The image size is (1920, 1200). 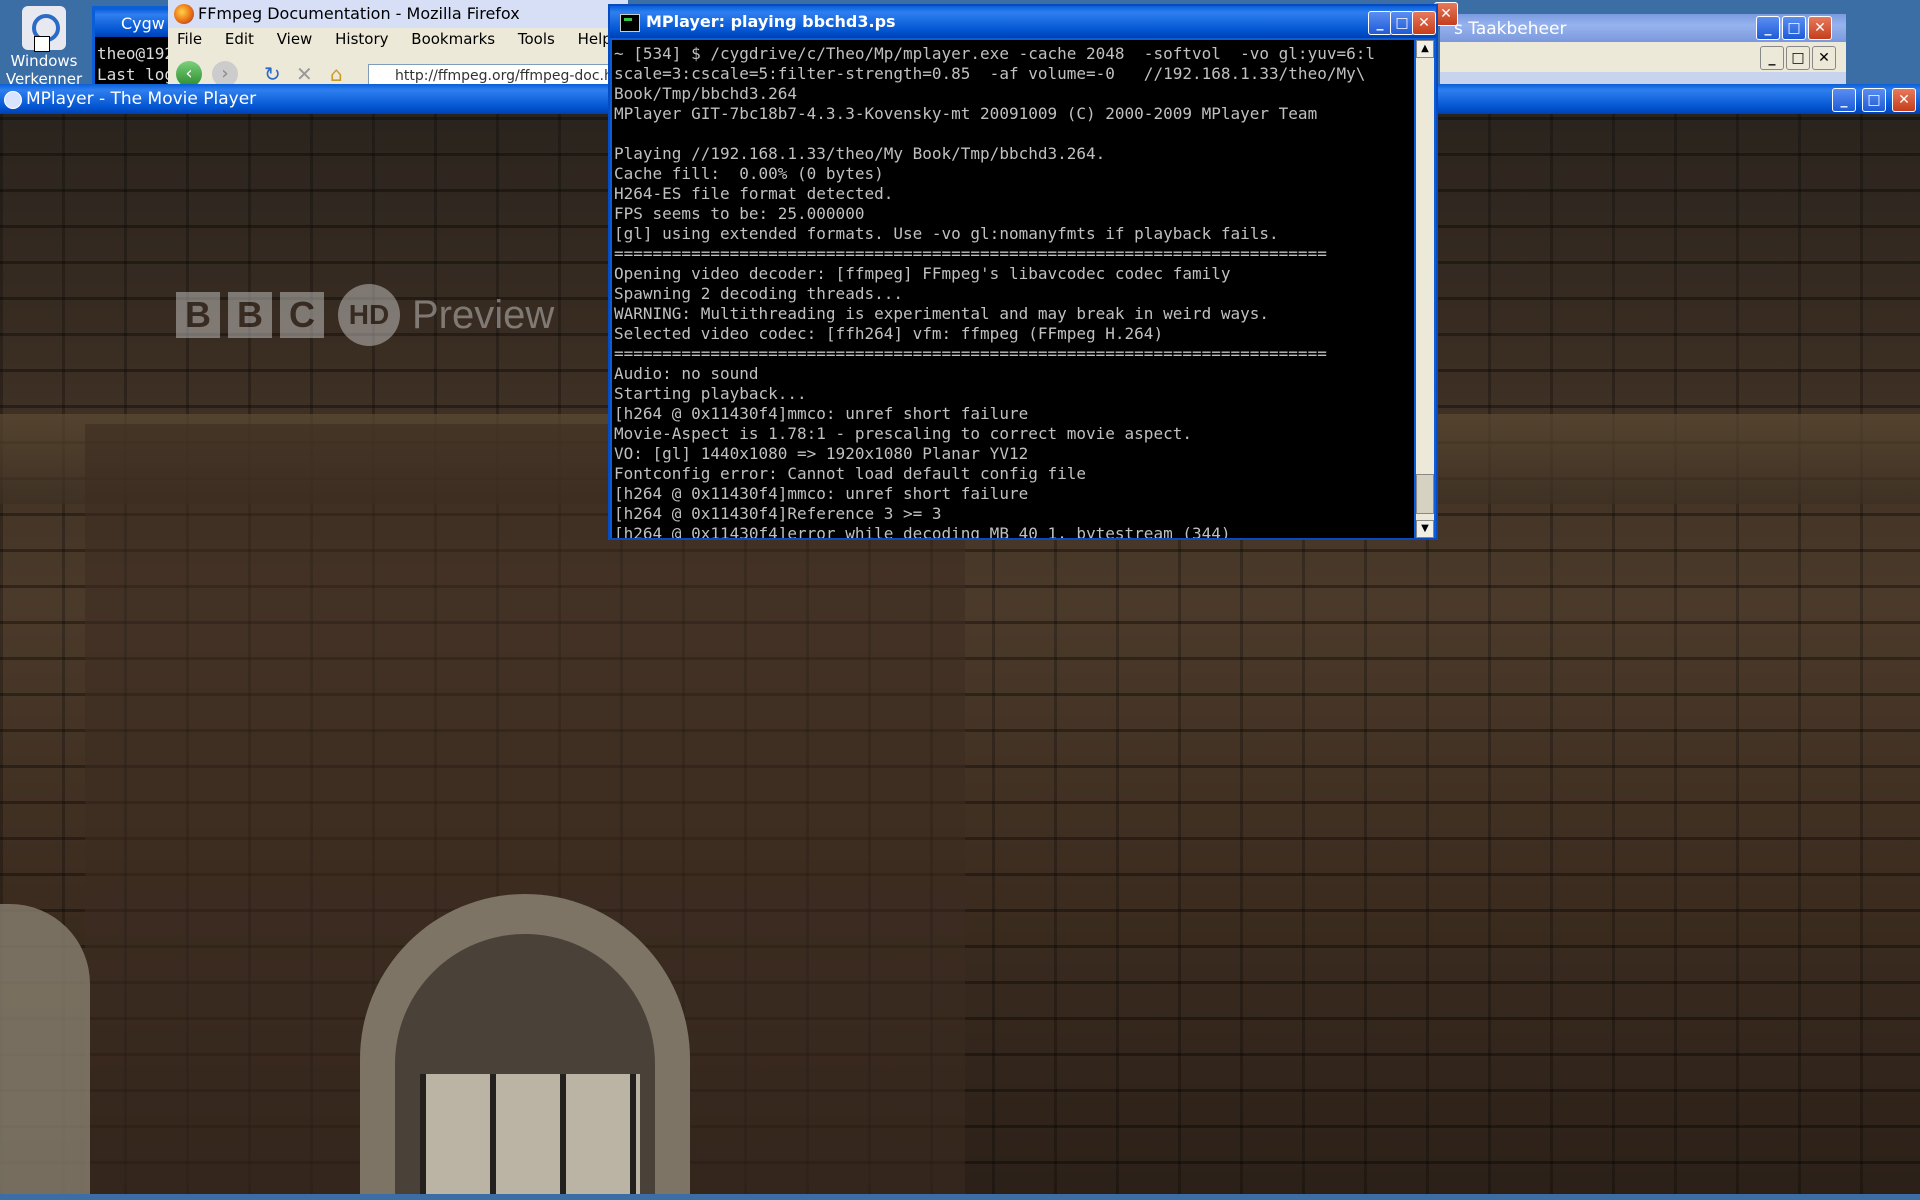 What do you see at coordinates (302, 315) in the screenshot?
I see `bbc-letter: C` at bounding box center [302, 315].